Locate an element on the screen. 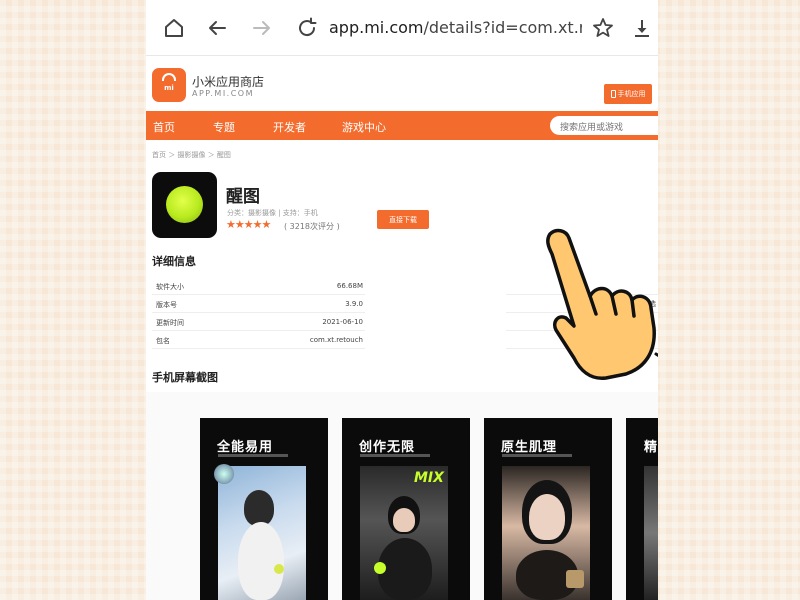  url-path: /details?id=com.xt.retouch is located at coordinates (503, 27).